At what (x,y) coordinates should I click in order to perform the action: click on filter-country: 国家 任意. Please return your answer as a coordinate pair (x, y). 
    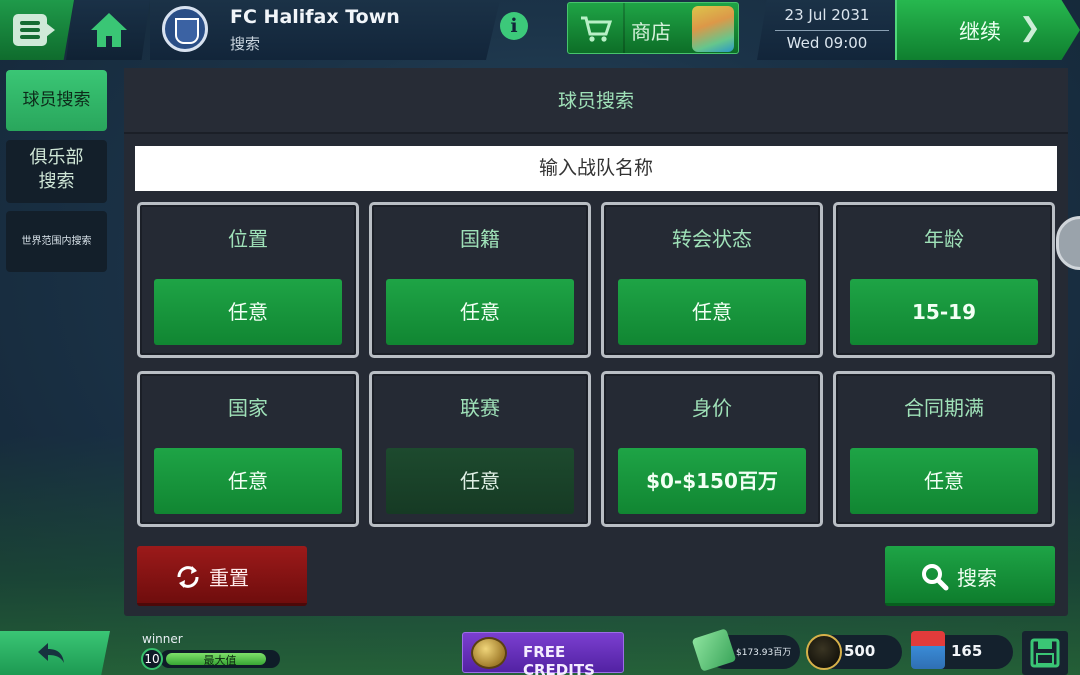
    Looking at the image, I should click on (248, 449).